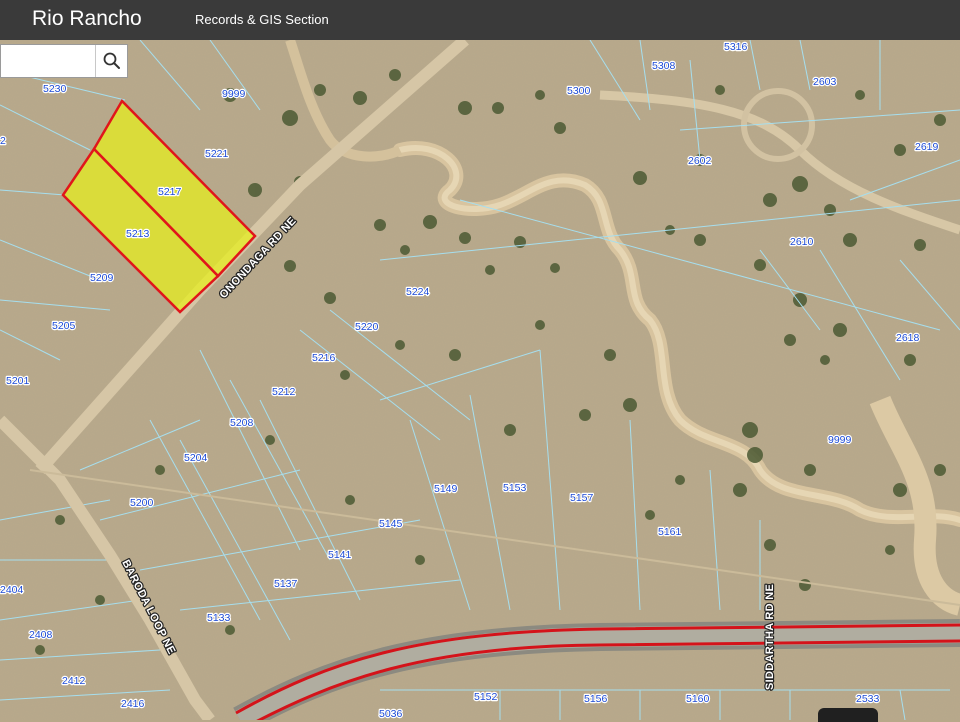 The width and height of the screenshot is (960, 722). What do you see at coordinates (217, 154) in the screenshot?
I see `parcel-label: 5221` at bounding box center [217, 154].